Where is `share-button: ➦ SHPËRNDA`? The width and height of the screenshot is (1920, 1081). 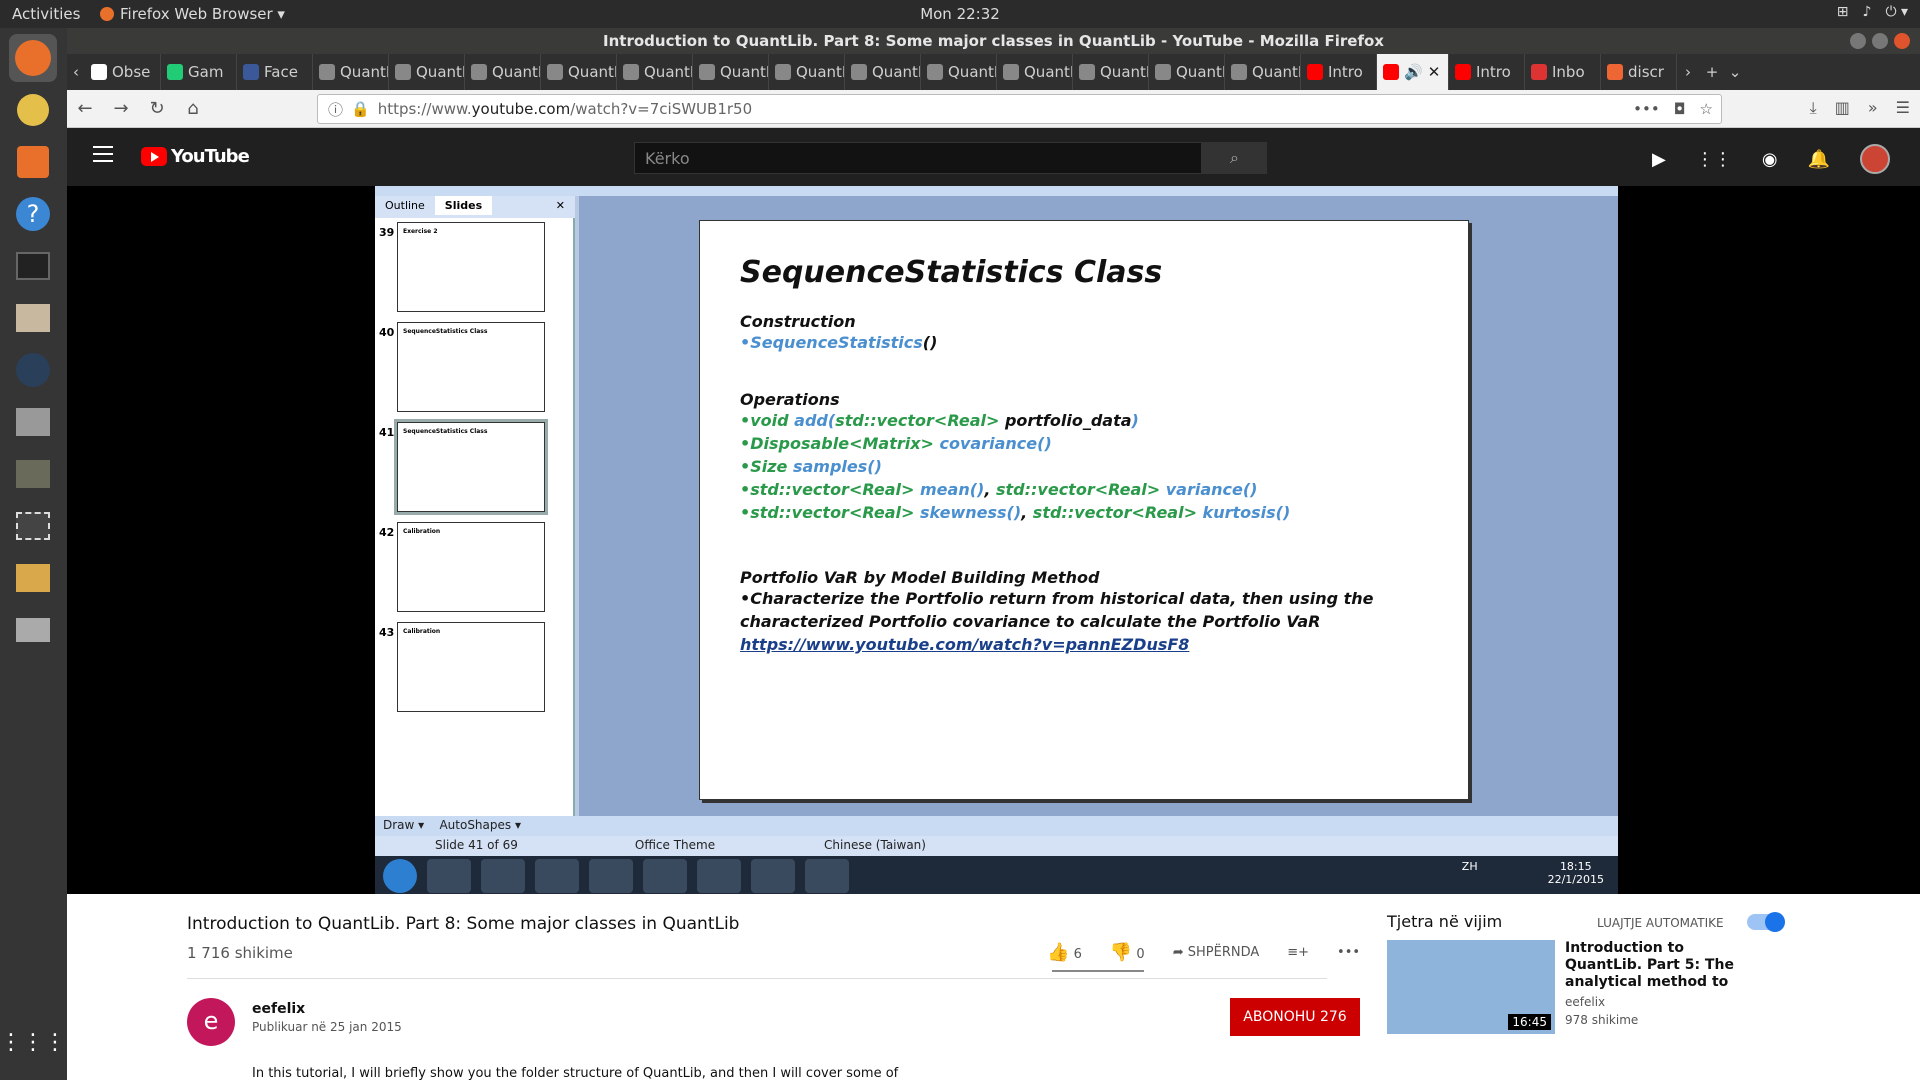
share-button: ➦ SHPËRNDA is located at coordinates (1216, 952).